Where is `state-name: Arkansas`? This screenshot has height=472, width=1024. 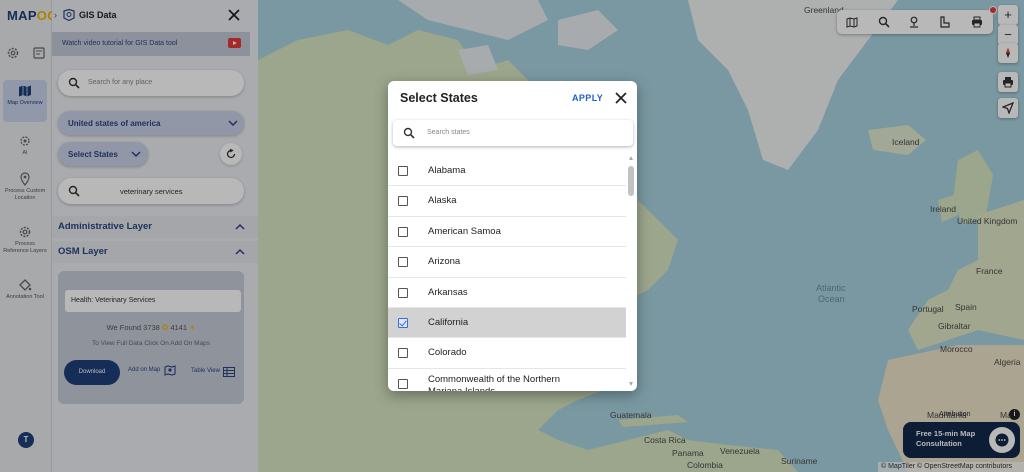
state-name: Arkansas is located at coordinates (448, 292).